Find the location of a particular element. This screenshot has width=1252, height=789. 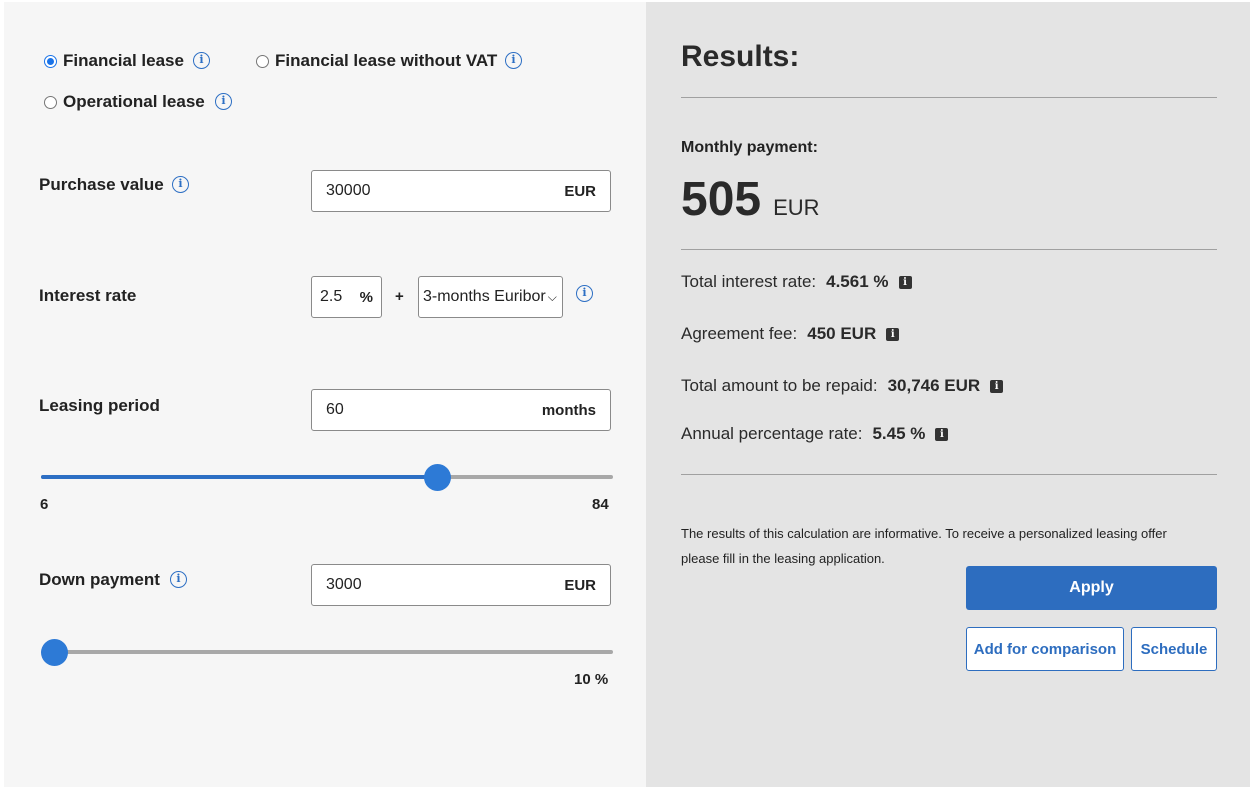

monthly-payment: 505 EUR is located at coordinates (750, 199).